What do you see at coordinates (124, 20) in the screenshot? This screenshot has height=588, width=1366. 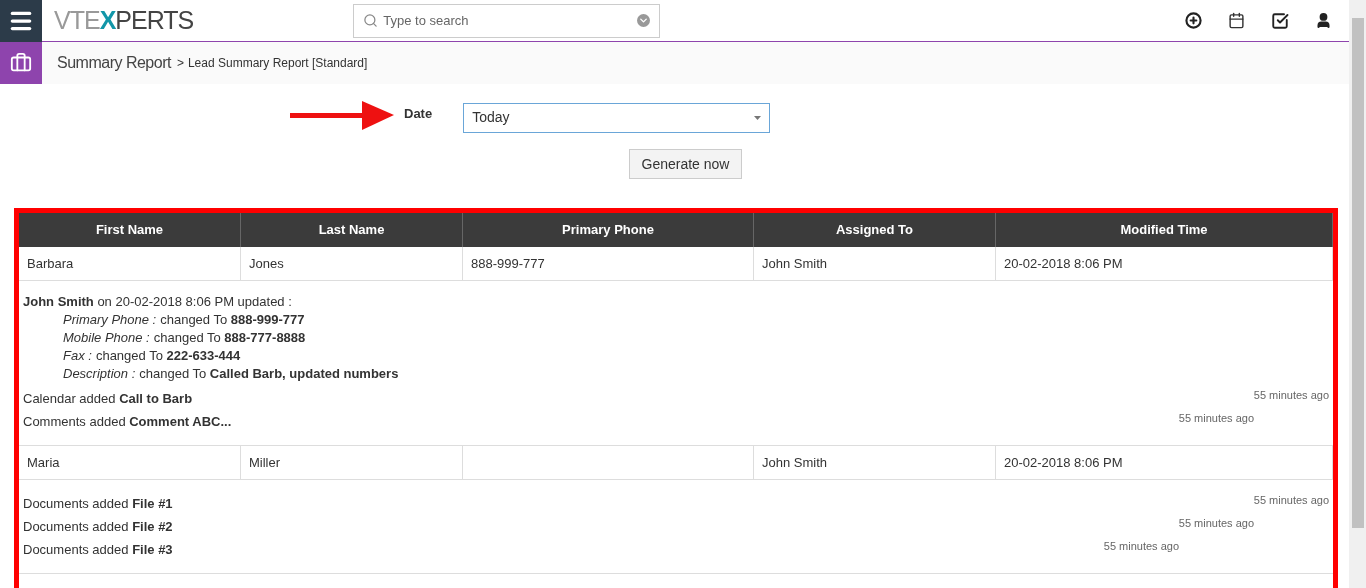 I see `logo: VTEXPERTS` at bounding box center [124, 20].